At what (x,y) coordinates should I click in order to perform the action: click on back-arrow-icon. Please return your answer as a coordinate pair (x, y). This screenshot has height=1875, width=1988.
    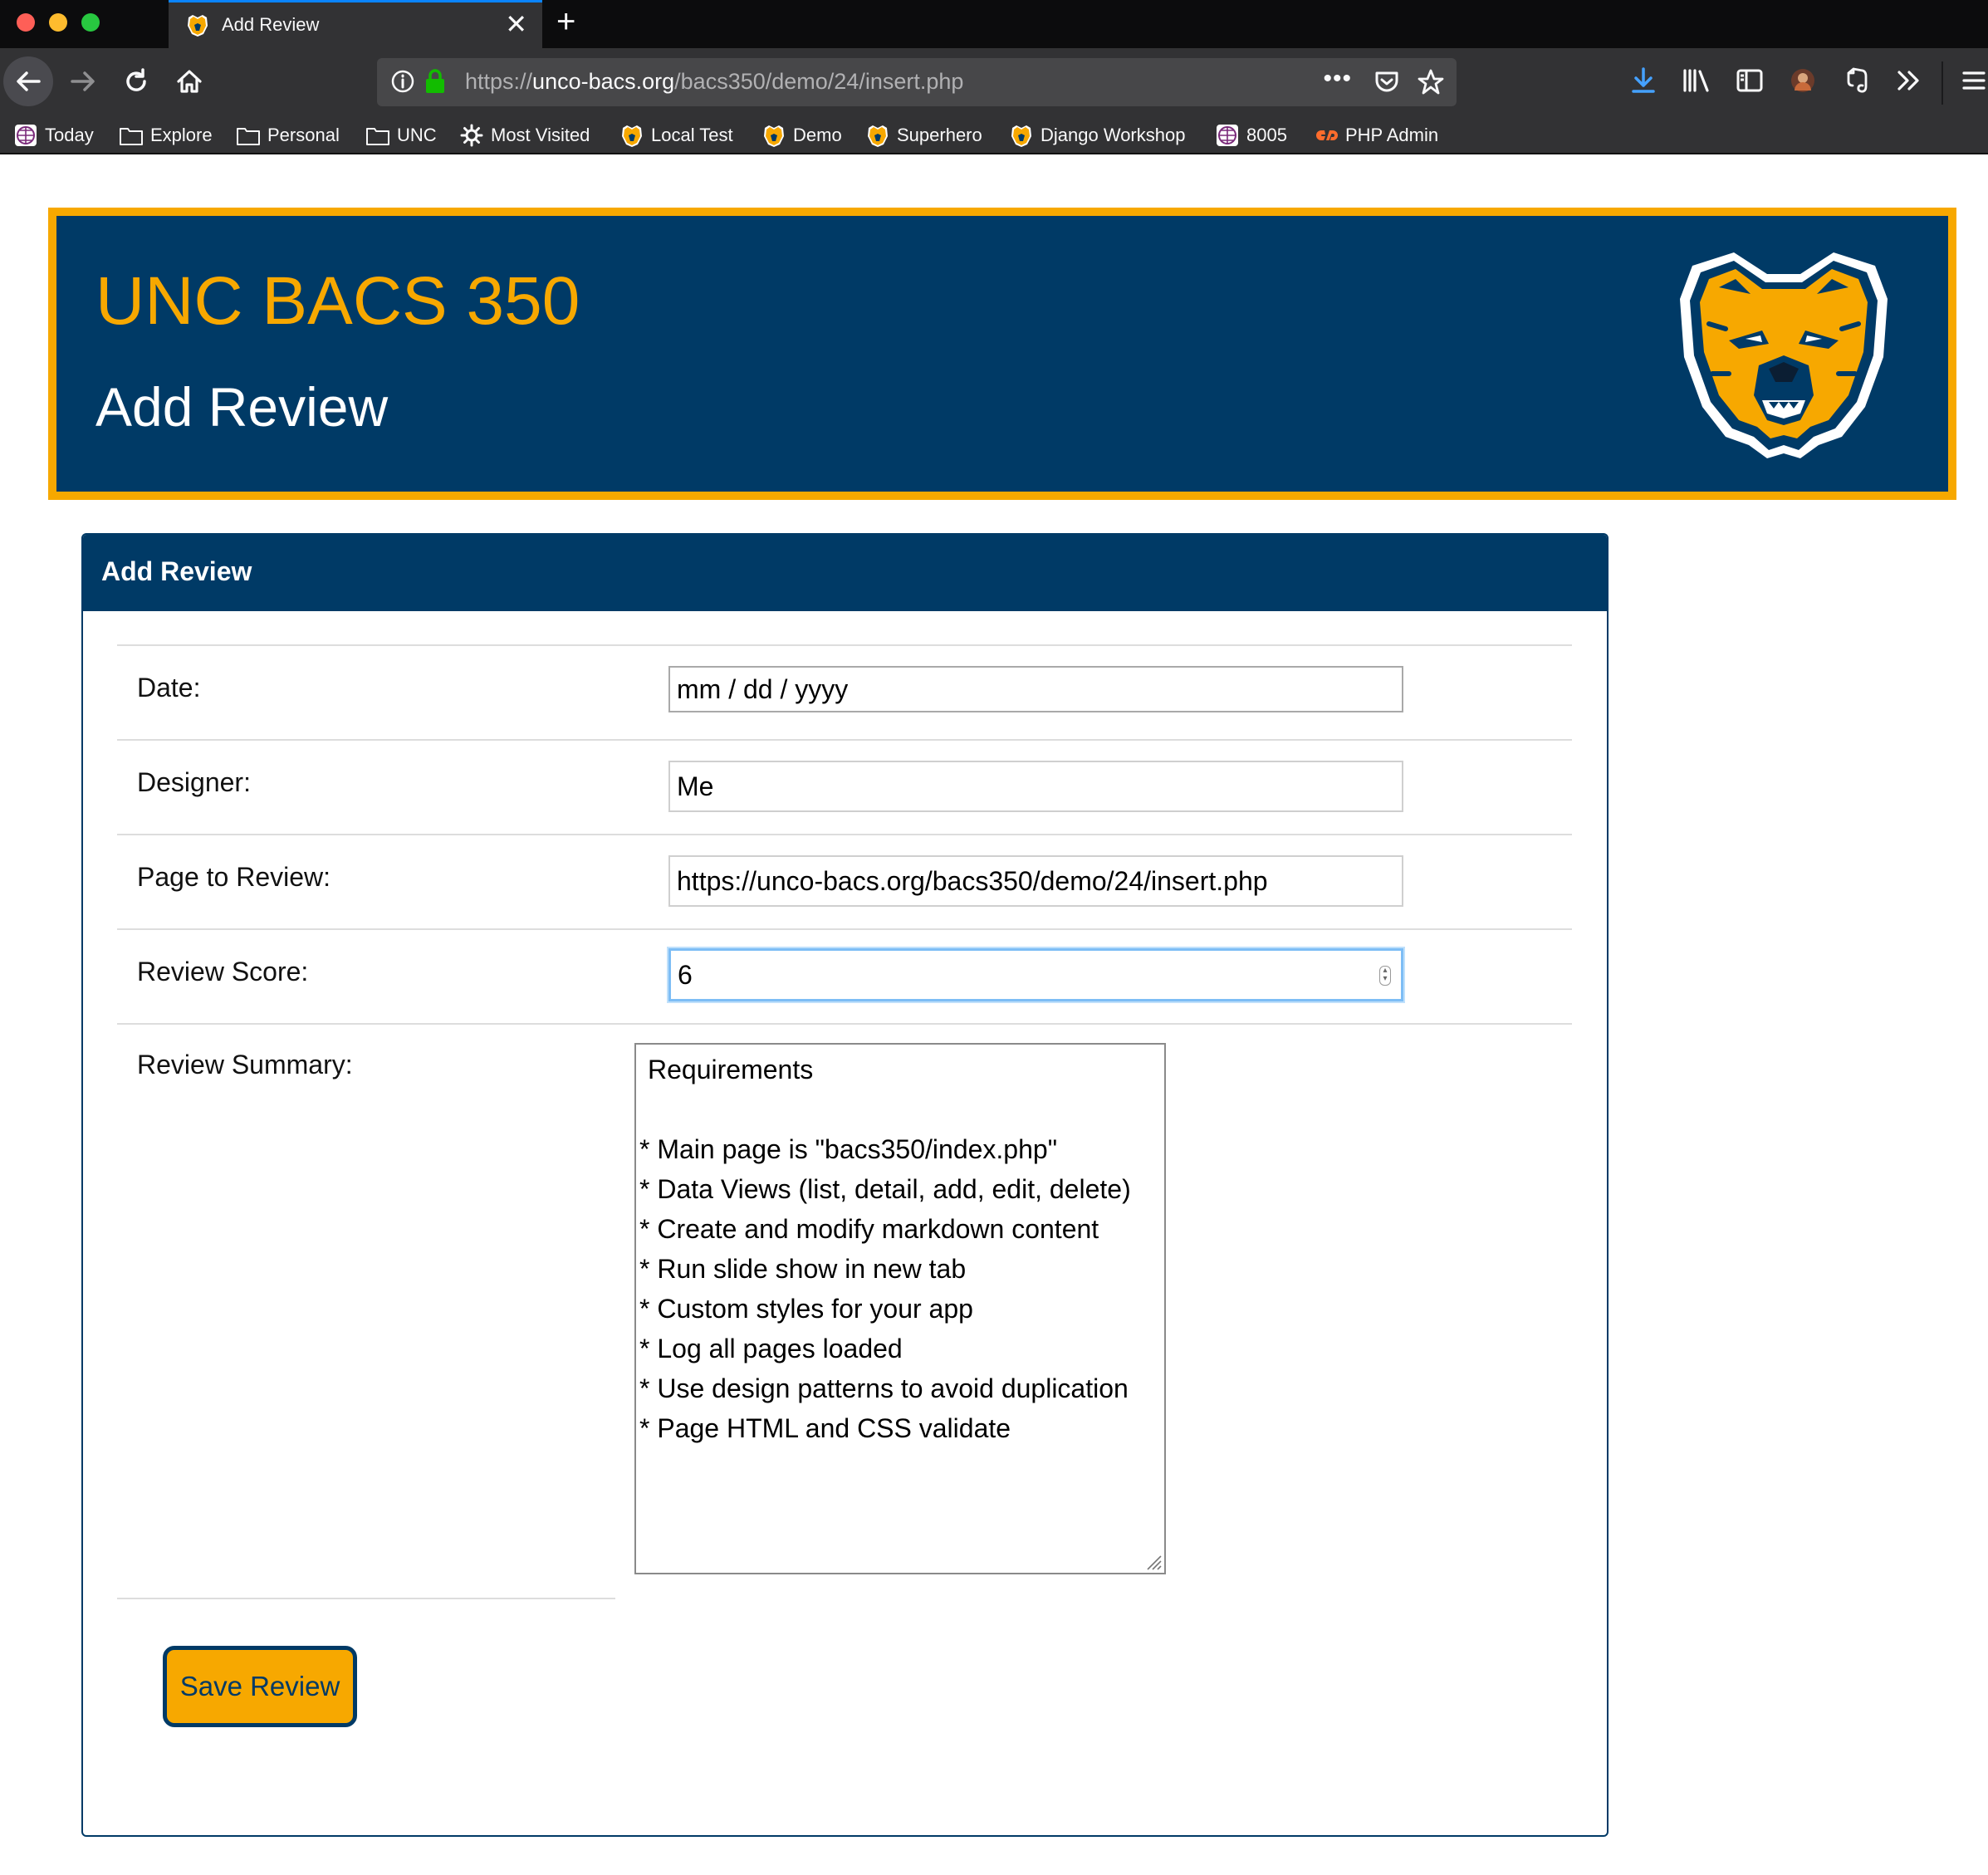
    Looking at the image, I should click on (29, 81).